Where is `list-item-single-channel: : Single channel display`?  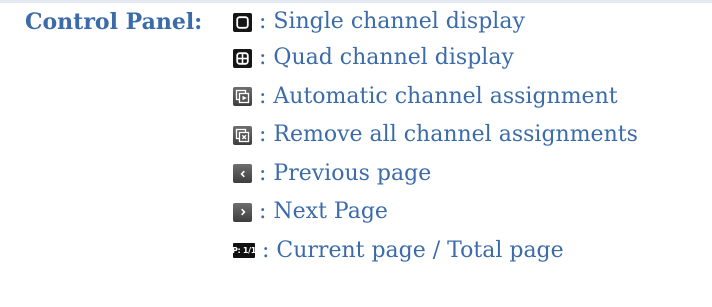 list-item-single-channel: : Single channel display is located at coordinates (435, 22).